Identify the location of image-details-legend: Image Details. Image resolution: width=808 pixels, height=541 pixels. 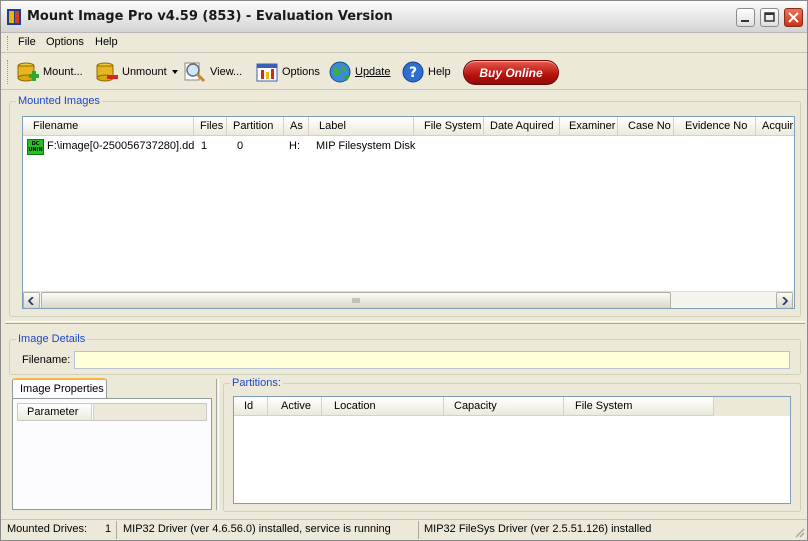
(52, 339).